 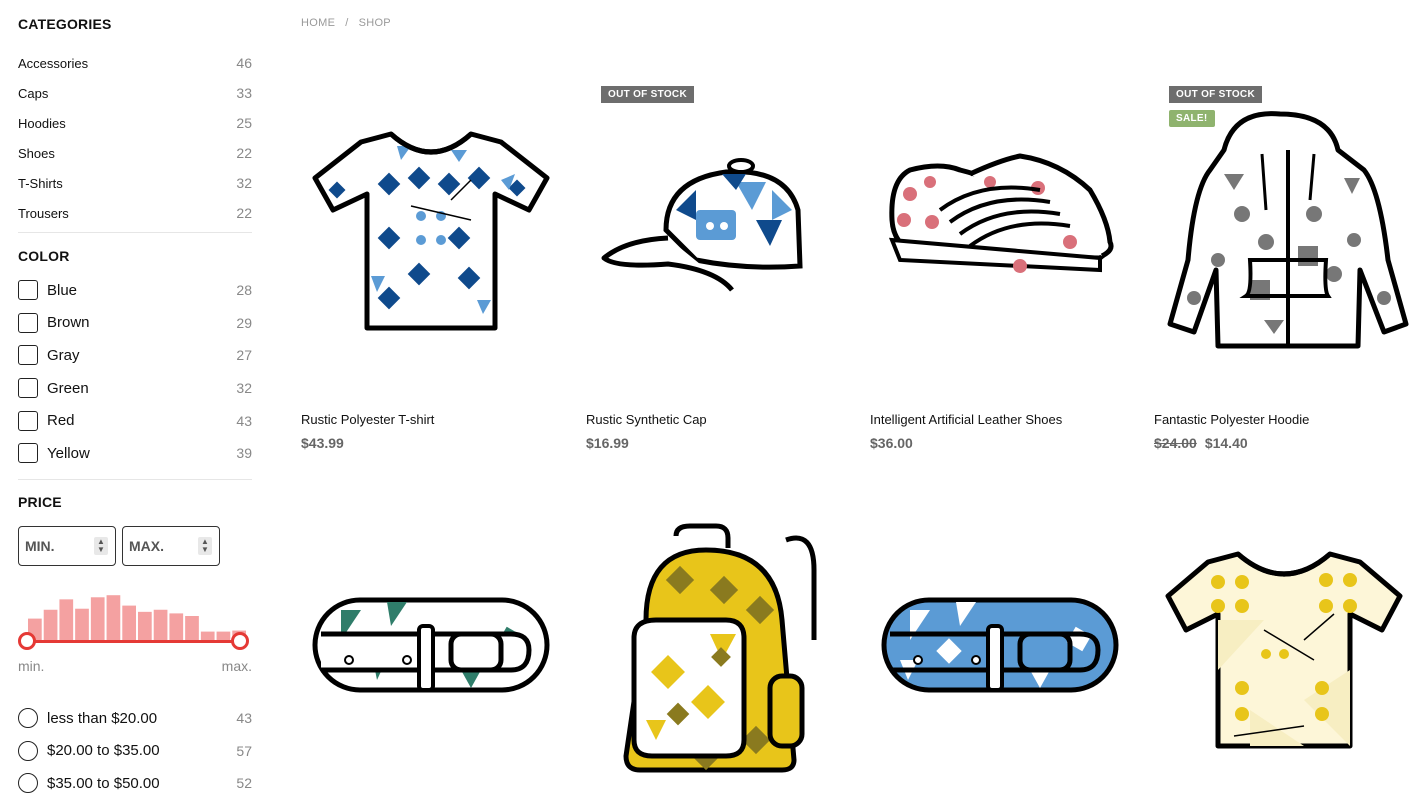 What do you see at coordinates (33, 93) in the screenshot?
I see `category-name: Caps` at bounding box center [33, 93].